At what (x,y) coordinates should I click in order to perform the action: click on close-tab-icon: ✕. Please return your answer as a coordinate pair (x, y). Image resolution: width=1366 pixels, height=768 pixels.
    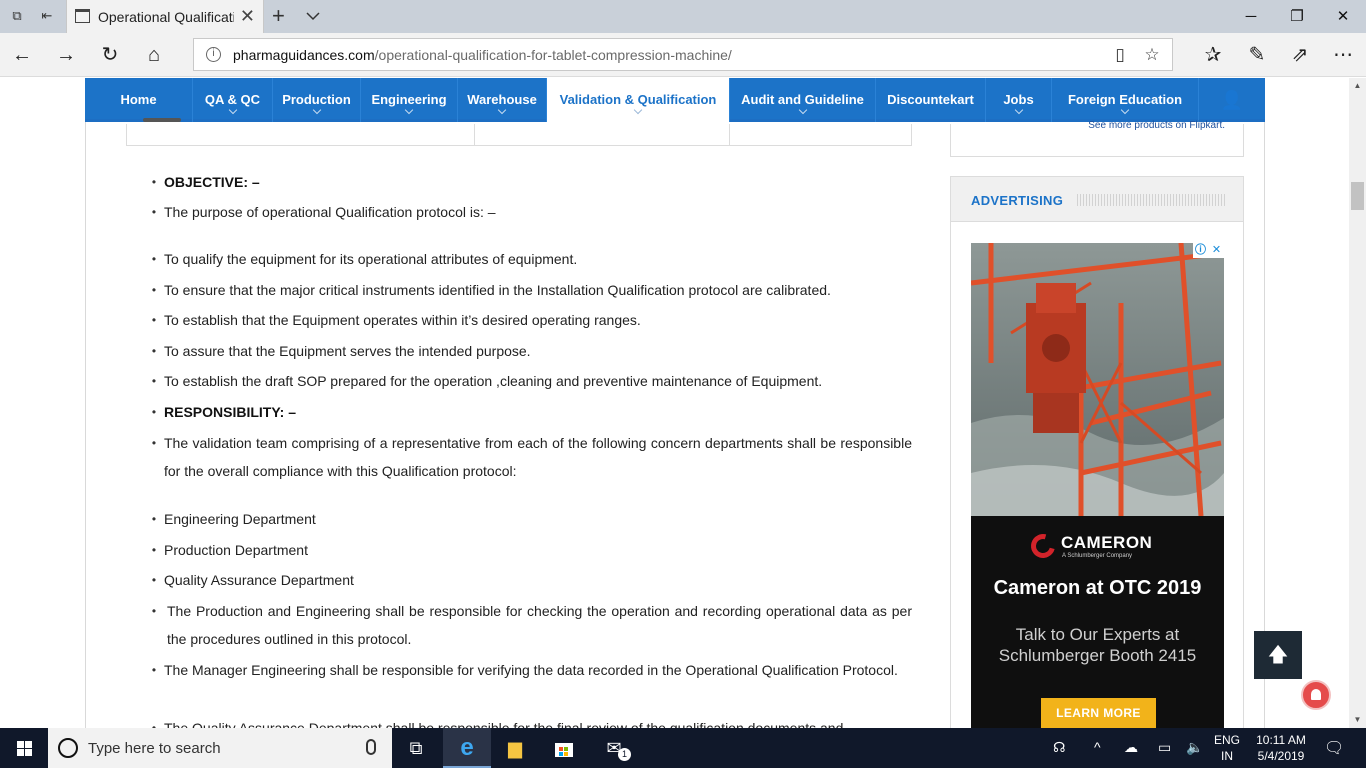
    Looking at the image, I should click on (247, 16).